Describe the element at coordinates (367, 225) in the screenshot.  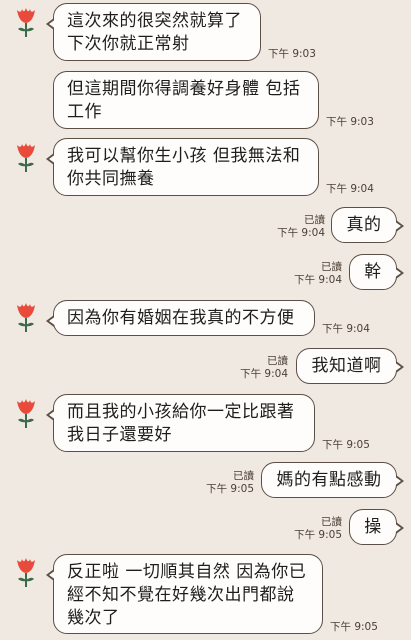
I see `message-bubble: 真的` at that location.